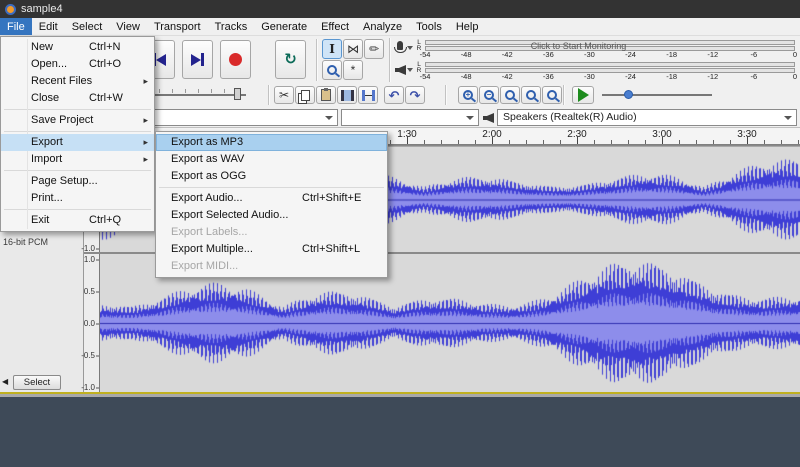 This screenshot has width=800, height=467. Describe the element at coordinates (209, 176) in the screenshot. I see `menu-item-label: Export as OGG` at that location.